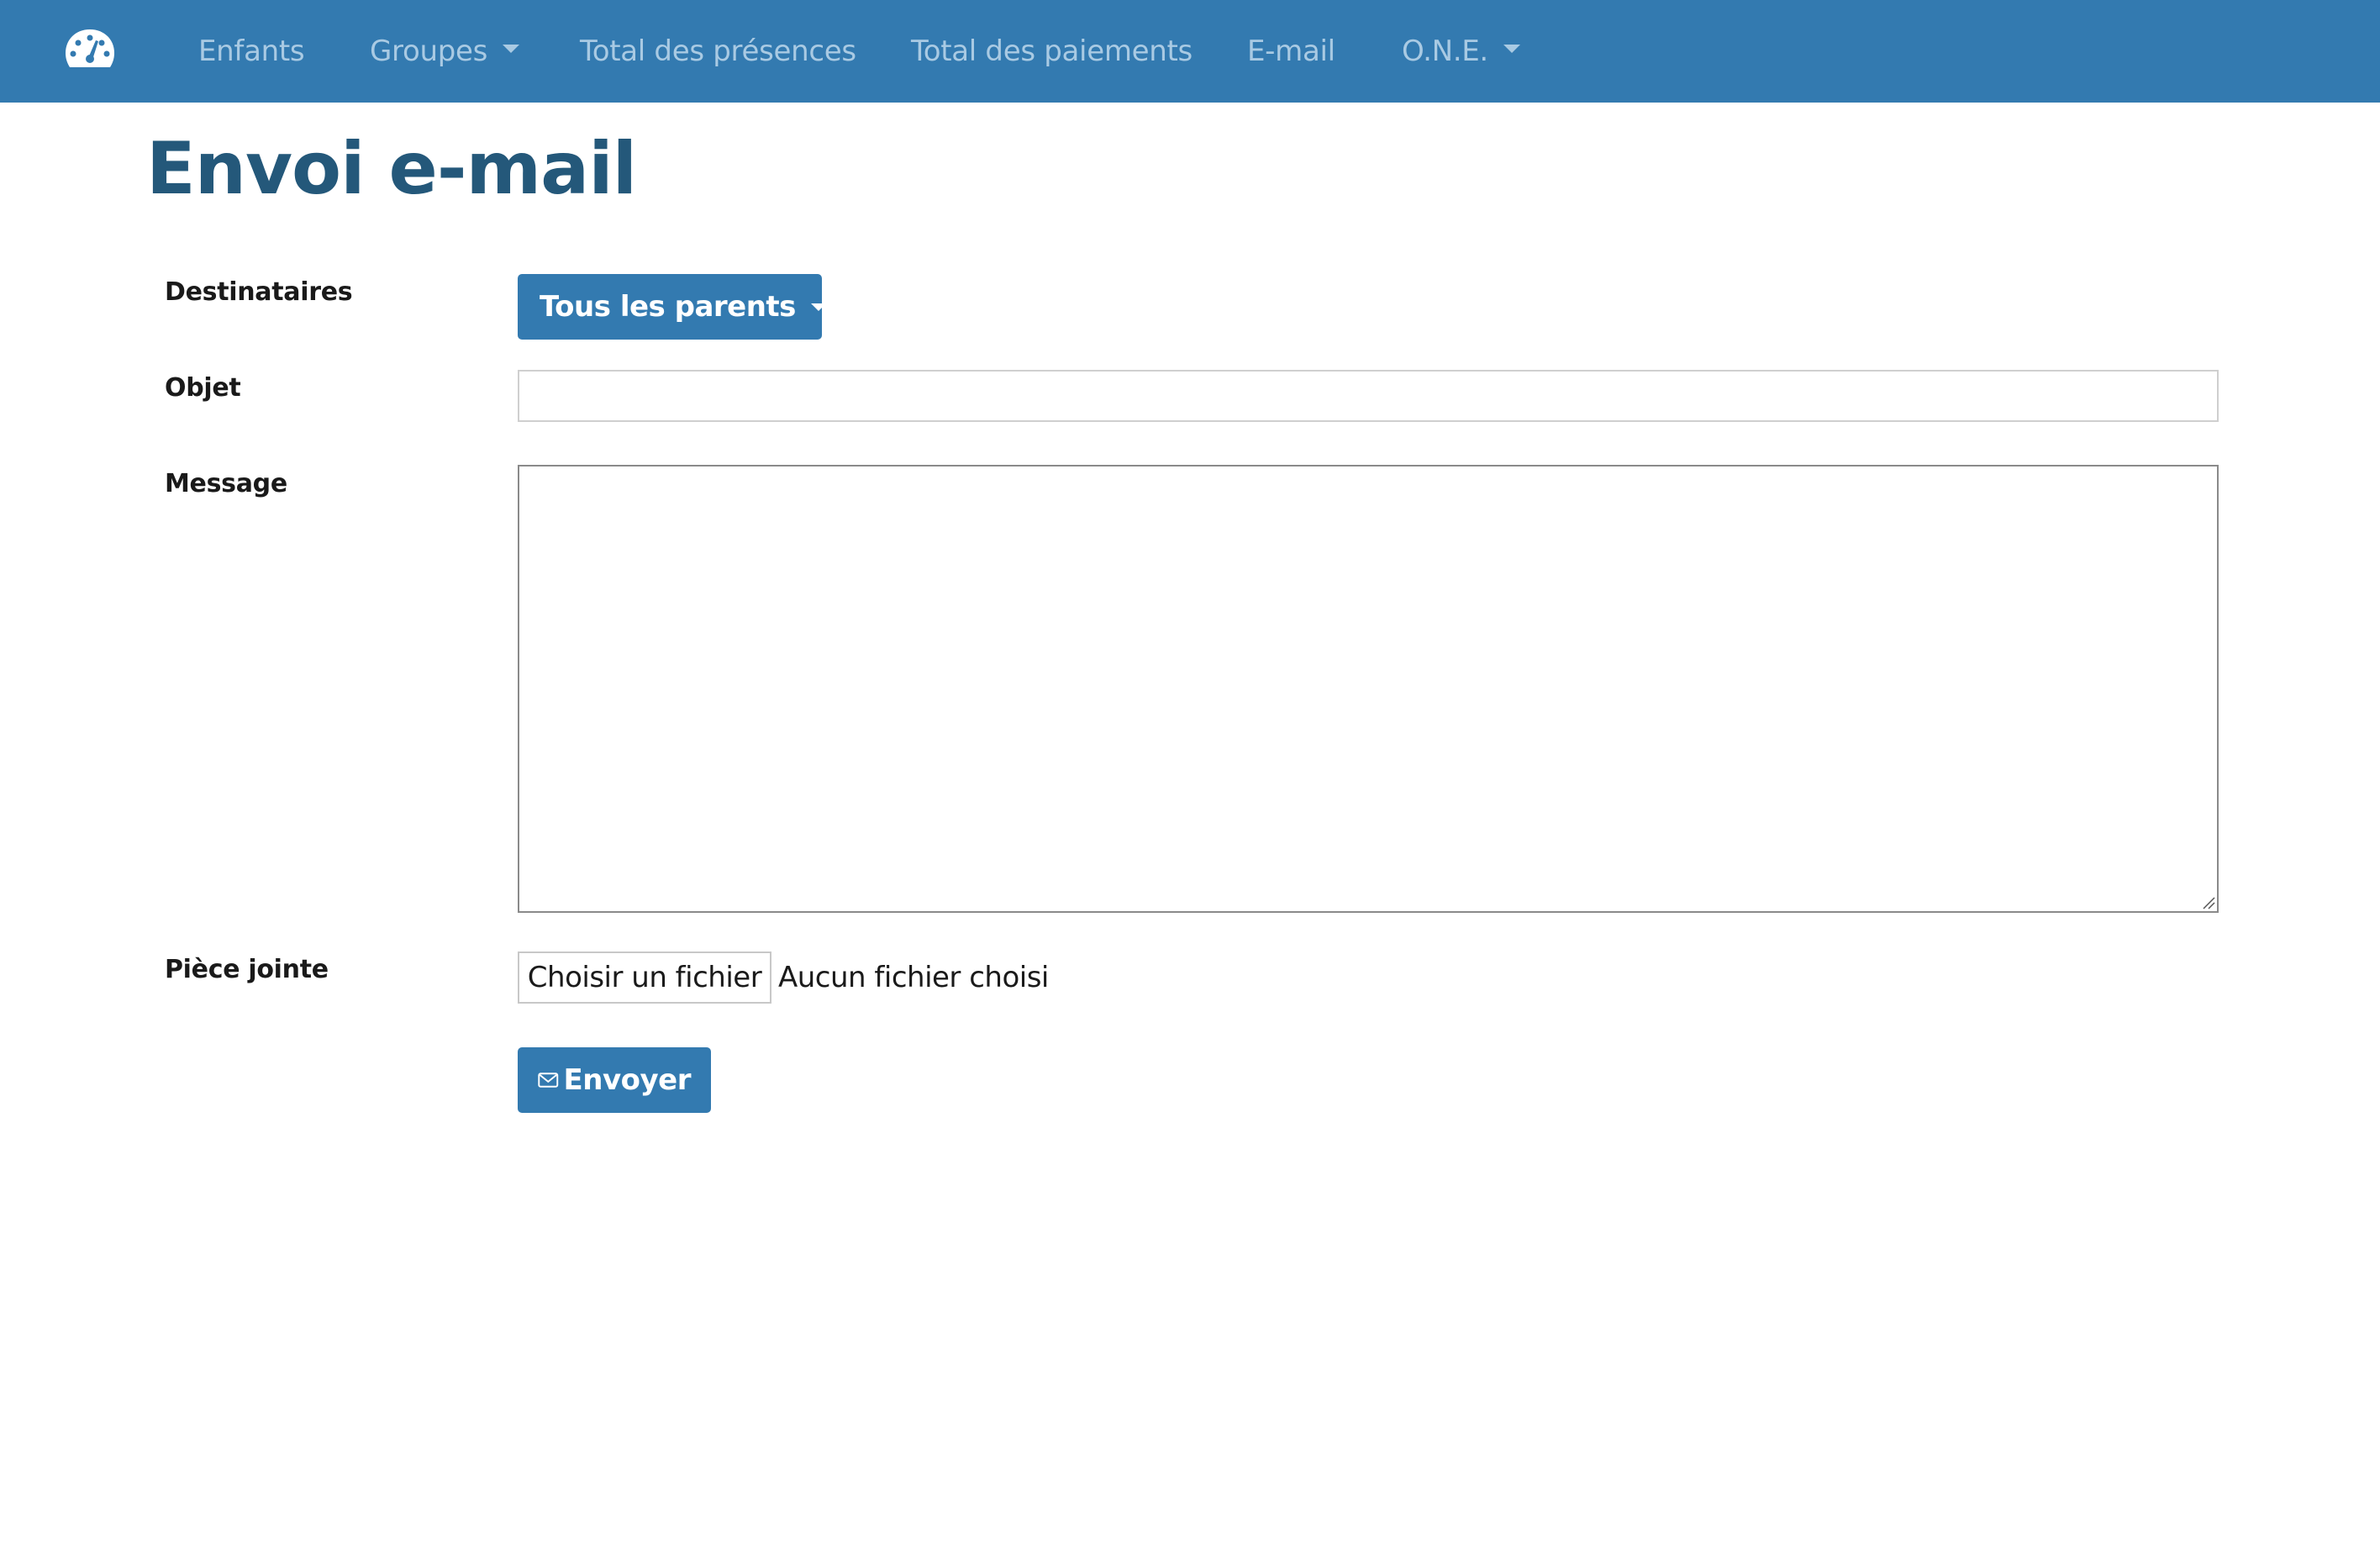  I want to click on envelope-icon, so click(548, 1081).